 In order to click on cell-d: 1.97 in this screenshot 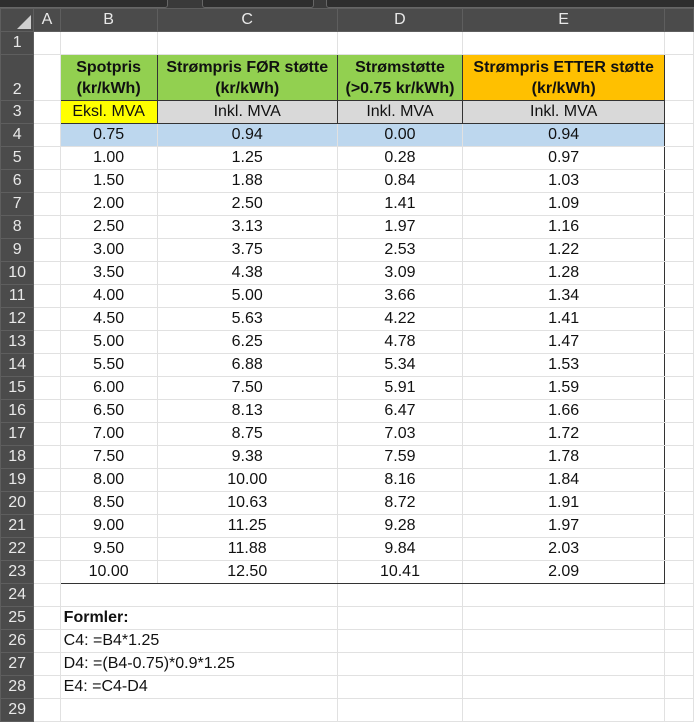, I will do `click(400, 227)`.